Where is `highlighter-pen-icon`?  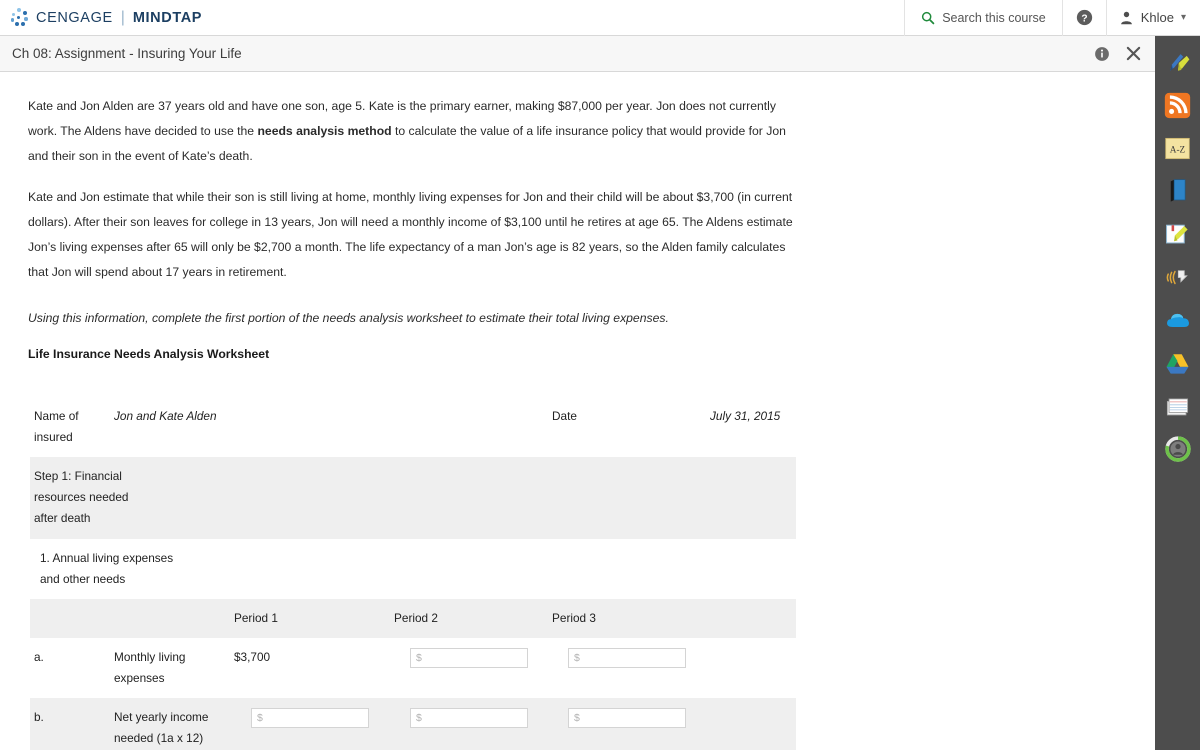
highlighter-pen-icon is located at coordinates (1178, 62).